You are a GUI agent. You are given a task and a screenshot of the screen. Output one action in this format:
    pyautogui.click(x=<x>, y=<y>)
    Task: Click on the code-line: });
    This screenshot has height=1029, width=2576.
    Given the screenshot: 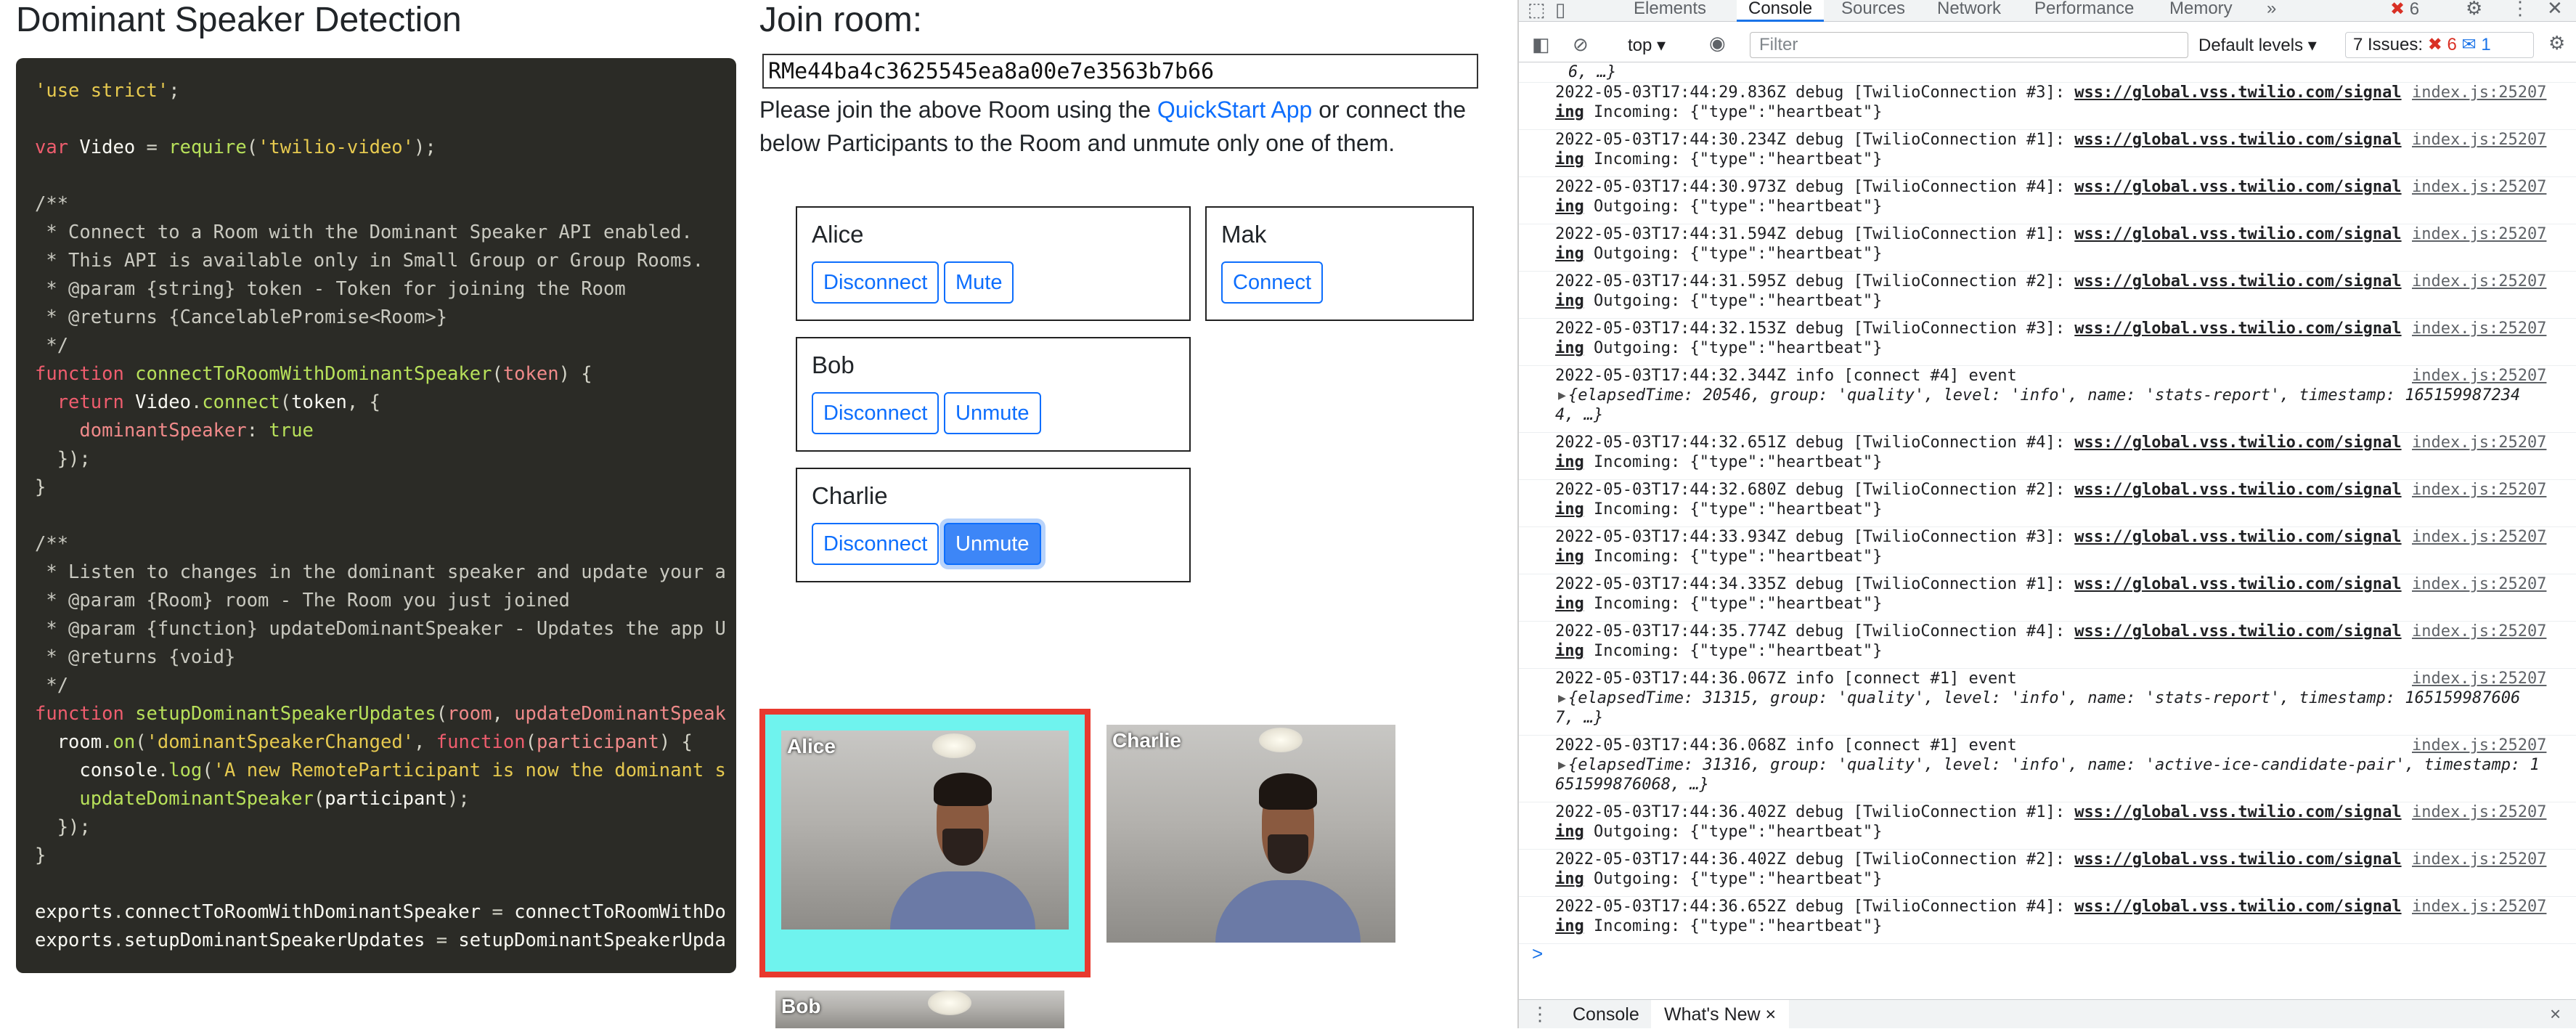 What is the action you would take?
    pyautogui.click(x=63, y=459)
    